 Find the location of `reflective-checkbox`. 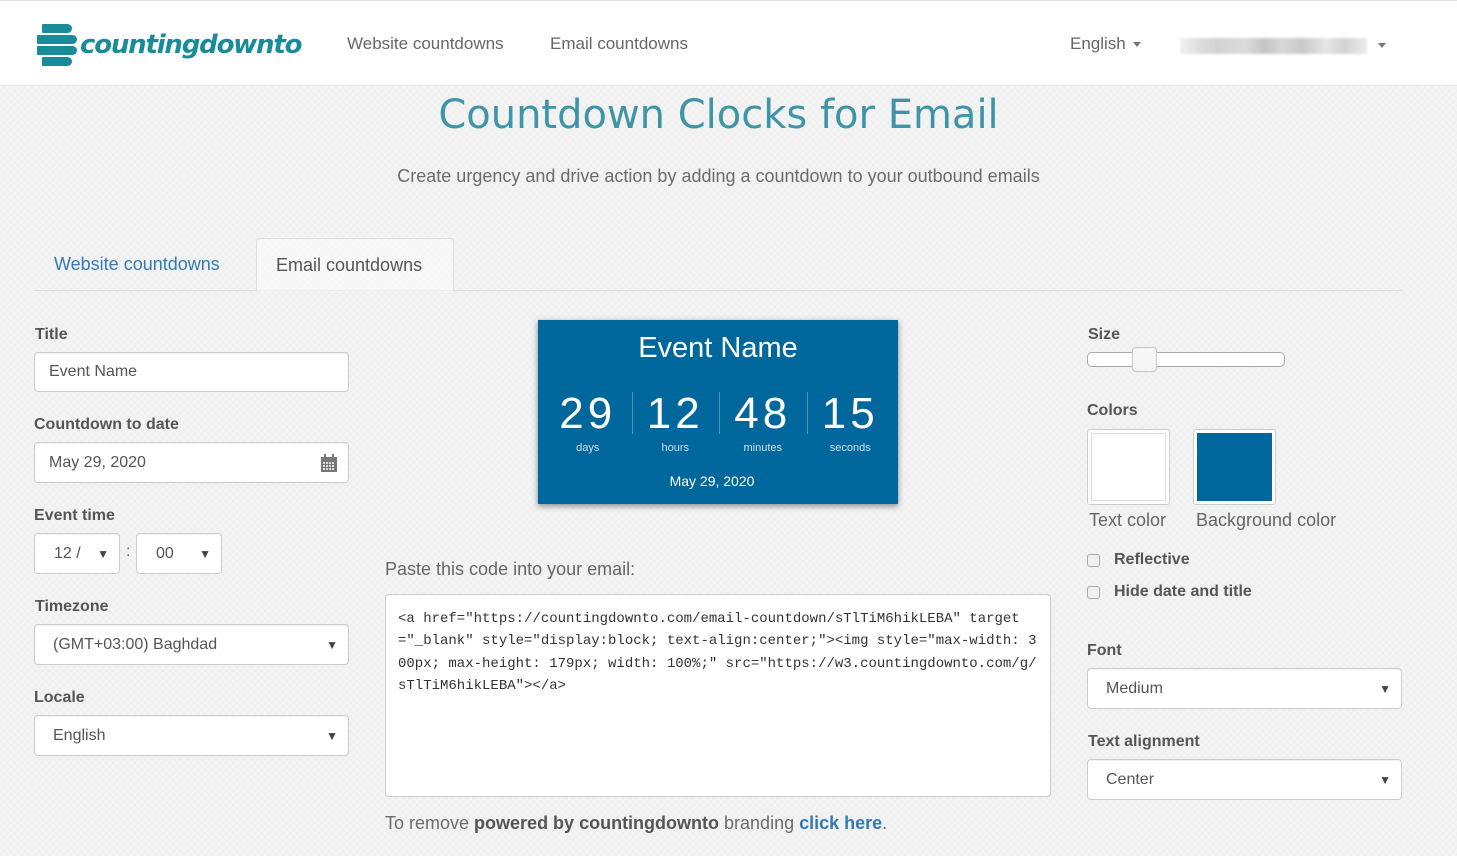

reflective-checkbox is located at coordinates (1093, 560).